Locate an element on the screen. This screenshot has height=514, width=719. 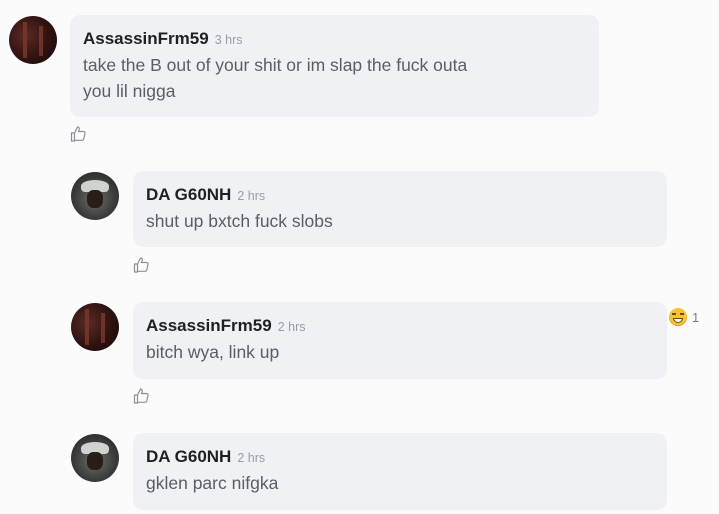
comment-text: shut up bxtch fuck slobs is located at coordinates (239, 221).